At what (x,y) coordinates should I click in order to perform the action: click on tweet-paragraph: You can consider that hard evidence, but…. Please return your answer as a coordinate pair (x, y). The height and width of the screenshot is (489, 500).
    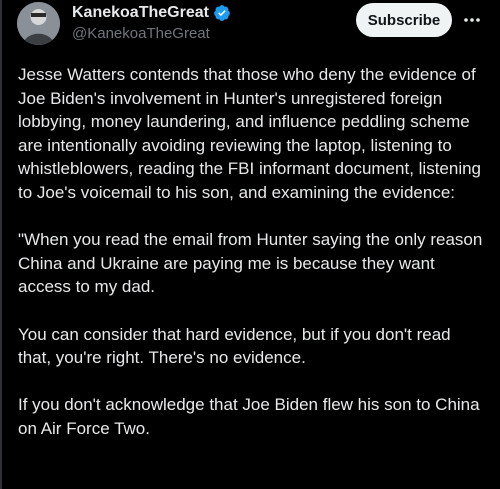
    Looking at the image, I should click on (234, 346).